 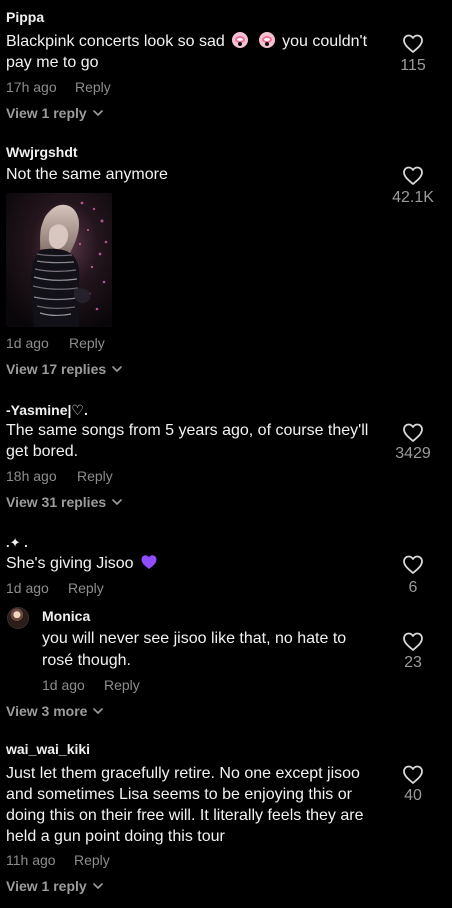 I want to click on view-replies-button: View 31 replies, so click(x=64, y=502).